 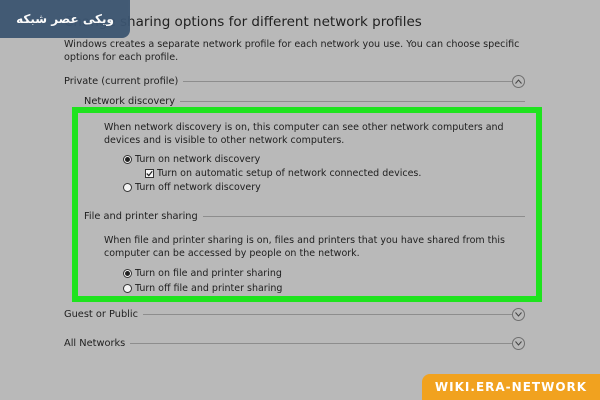 I want to click on private-profile-header: Private (current profile), so click(x=288, y=81).